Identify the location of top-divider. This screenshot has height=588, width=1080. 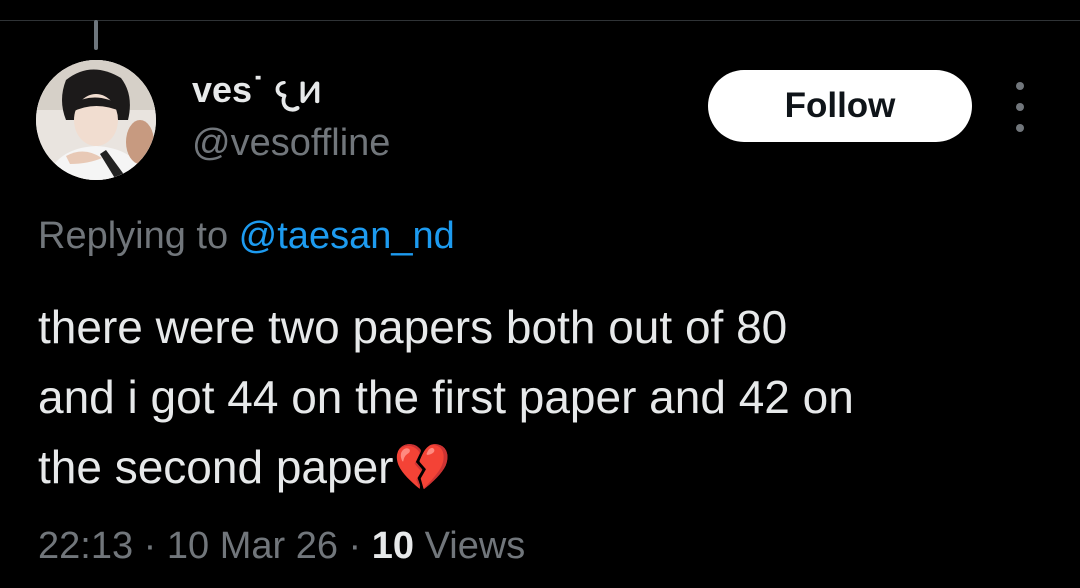
(540, 20).